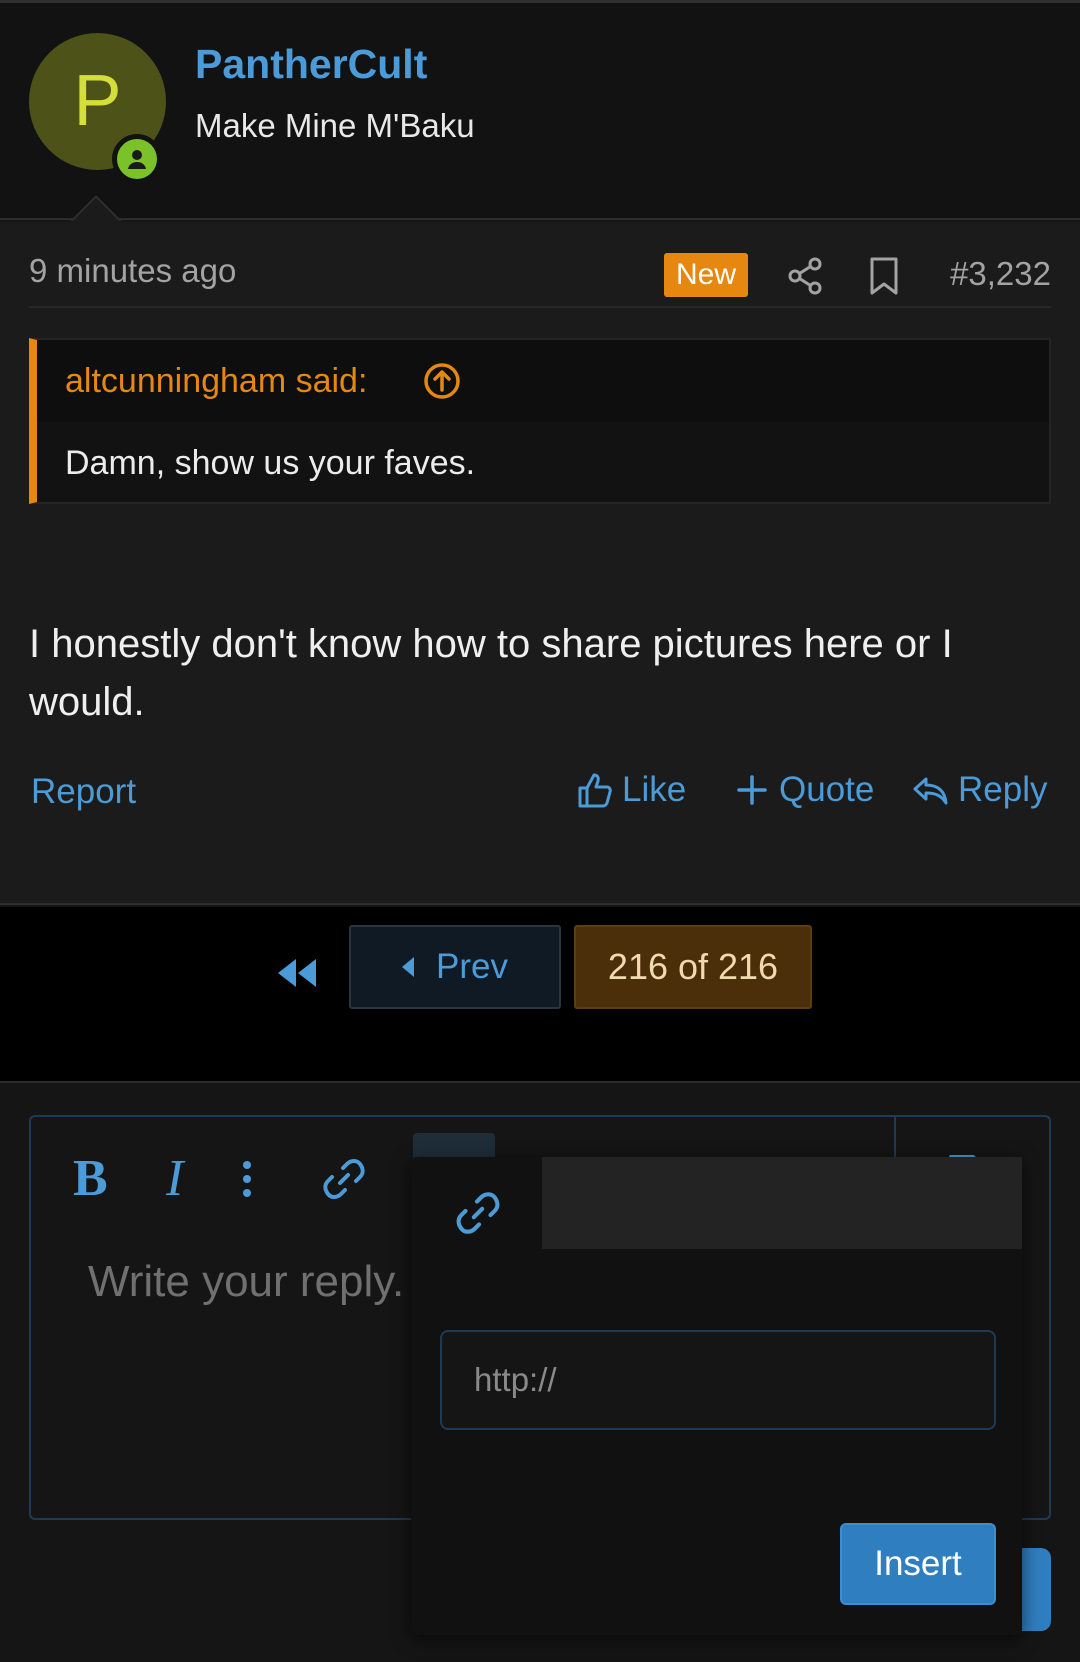  I want to click on popup-tab-upload, so click(782, 1203).